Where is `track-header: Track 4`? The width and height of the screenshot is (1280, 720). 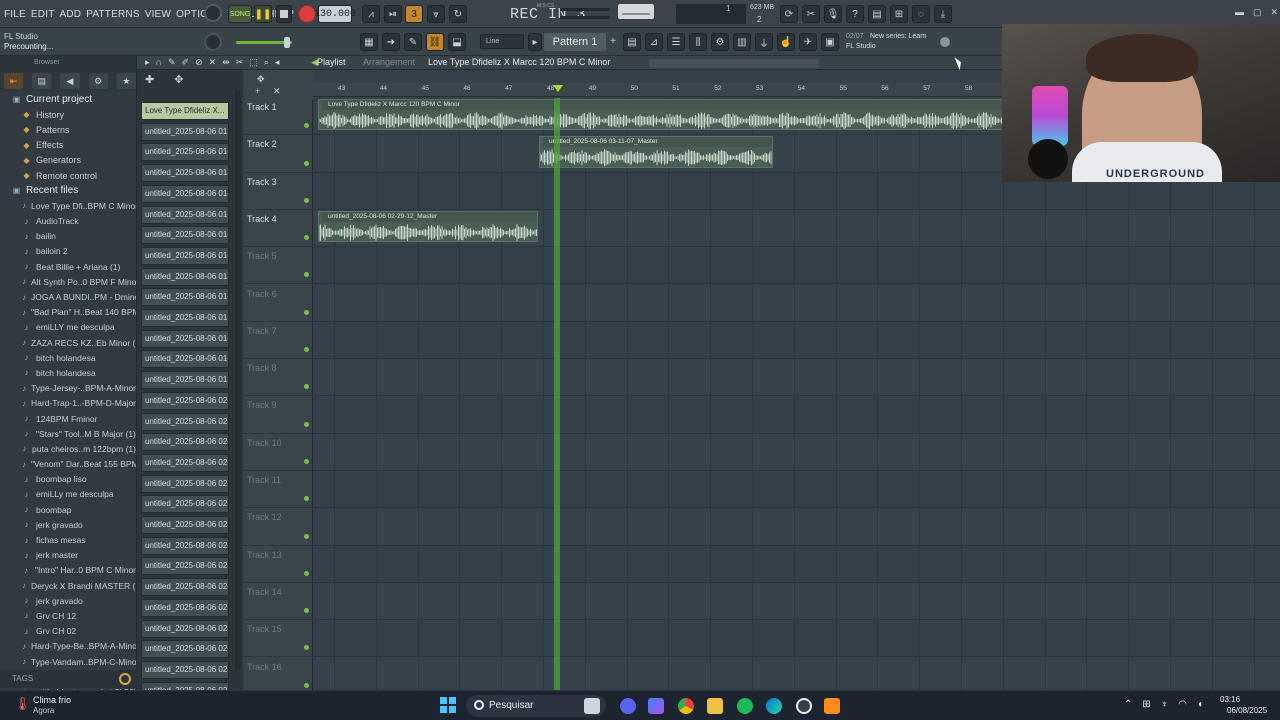
track-header: Track 4 is located at coordinates (278, 229).